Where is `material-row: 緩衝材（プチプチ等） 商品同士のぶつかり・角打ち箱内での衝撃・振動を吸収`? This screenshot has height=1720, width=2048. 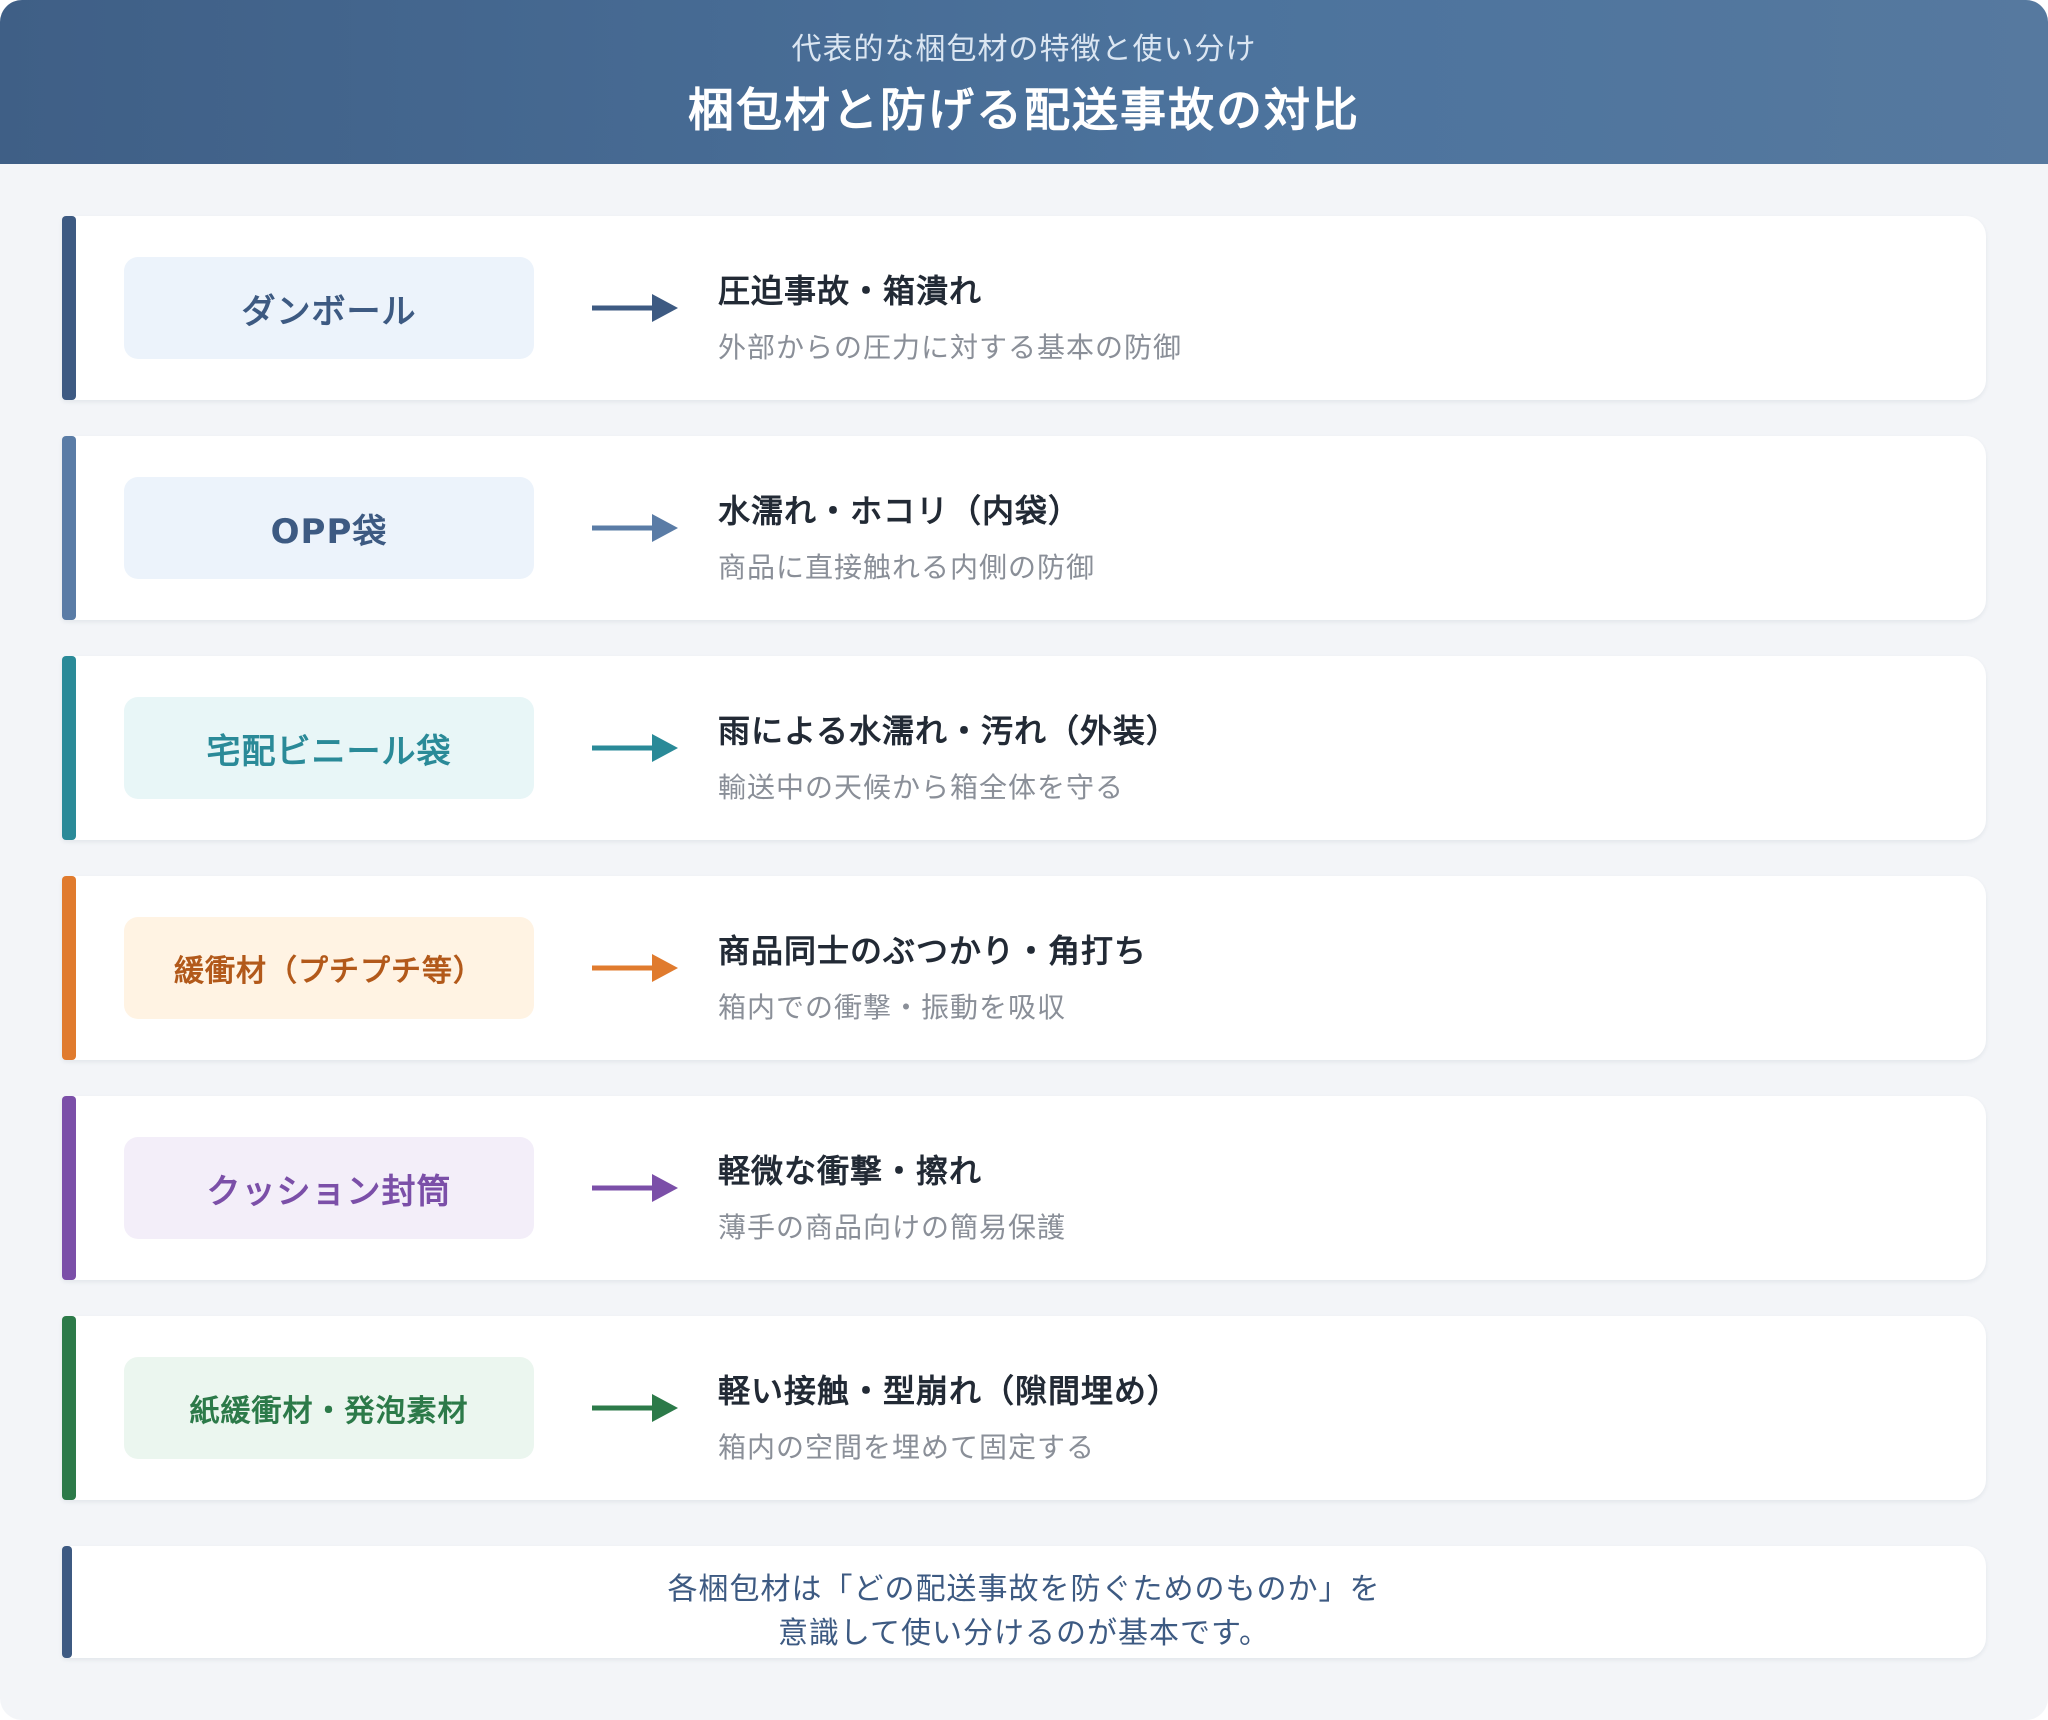 material-row: 緩衝材（プチプチ等） 商品同士のぶつかり・角打ち箱内での衝撃・振動を吸収 is located at coordinates (1024, 968).